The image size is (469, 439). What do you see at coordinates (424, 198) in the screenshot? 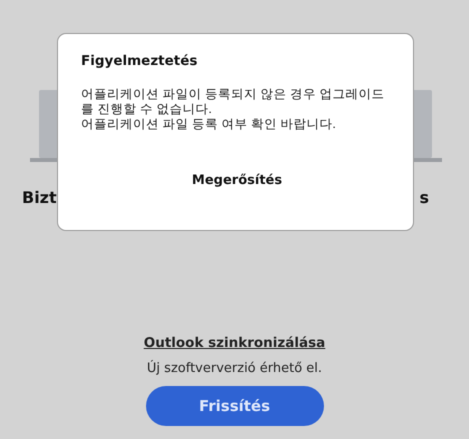
I see `device-label: s` at bounding box center [424, 198].